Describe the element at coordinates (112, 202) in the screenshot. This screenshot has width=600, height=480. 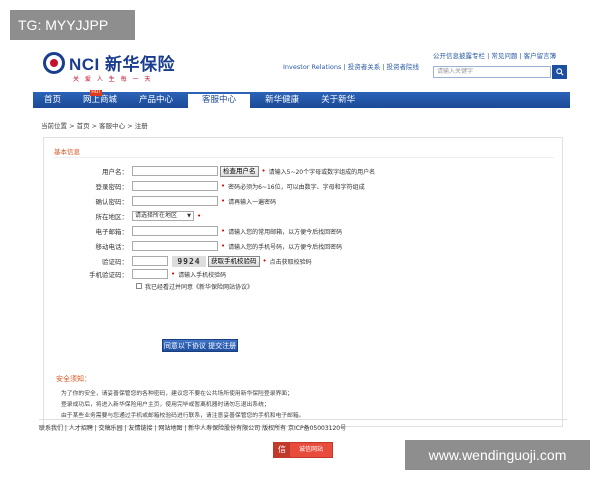
I see `confirm-label: 确认密码：` at that location.